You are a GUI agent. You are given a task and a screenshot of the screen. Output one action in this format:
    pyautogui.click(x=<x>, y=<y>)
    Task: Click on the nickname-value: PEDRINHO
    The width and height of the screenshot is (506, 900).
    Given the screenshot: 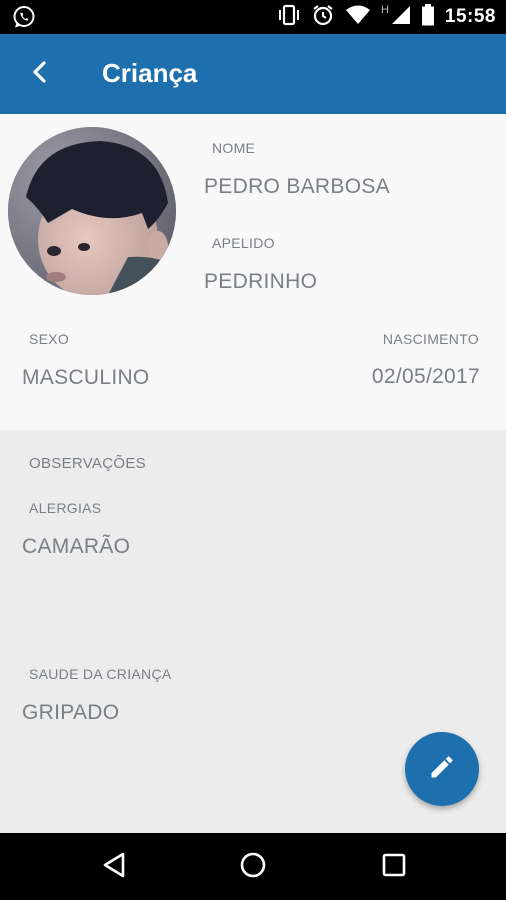 What is the action you would take?
    pyautogui.click(x=261, y=281)
    